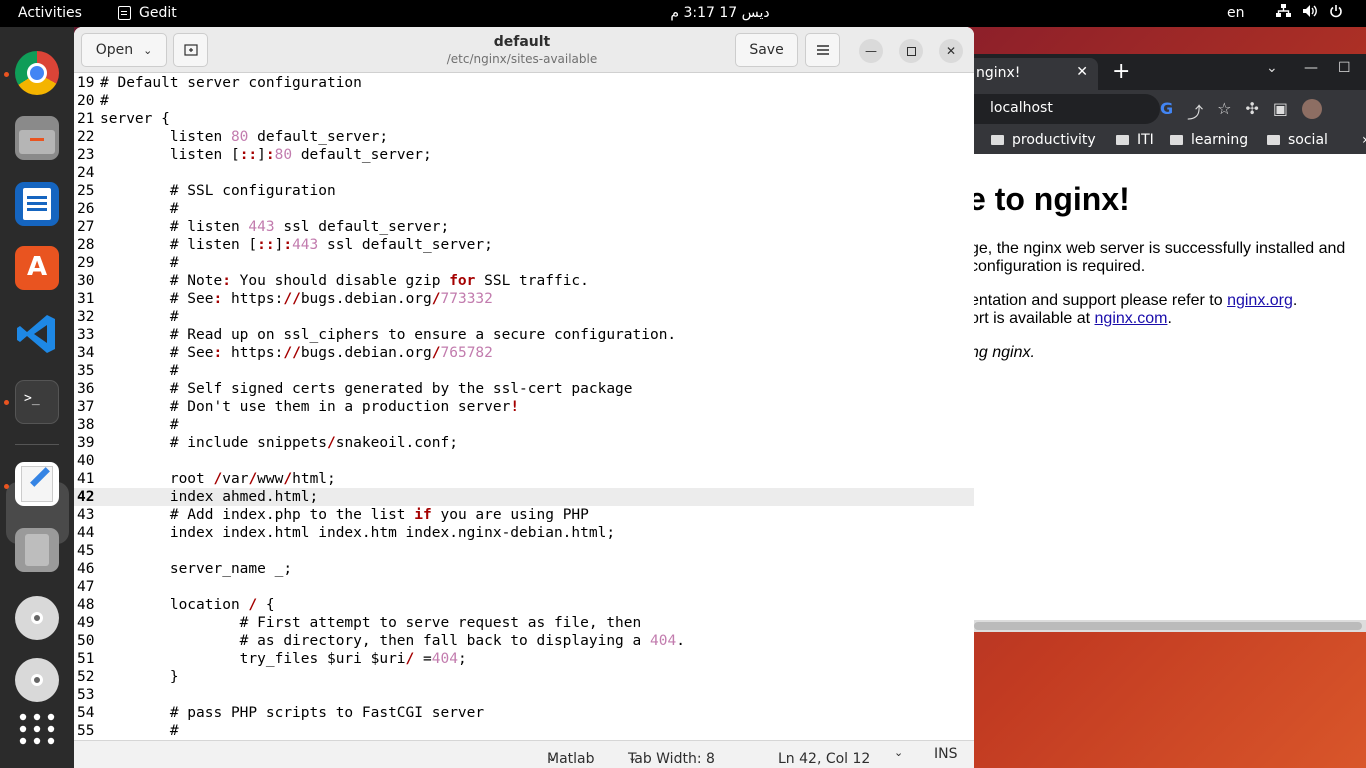 This screenshot has height=768, width=1366. Describe the element at coordinates (1195, 111) in the screenshot. I see `share-icon: ⤴` at that location.